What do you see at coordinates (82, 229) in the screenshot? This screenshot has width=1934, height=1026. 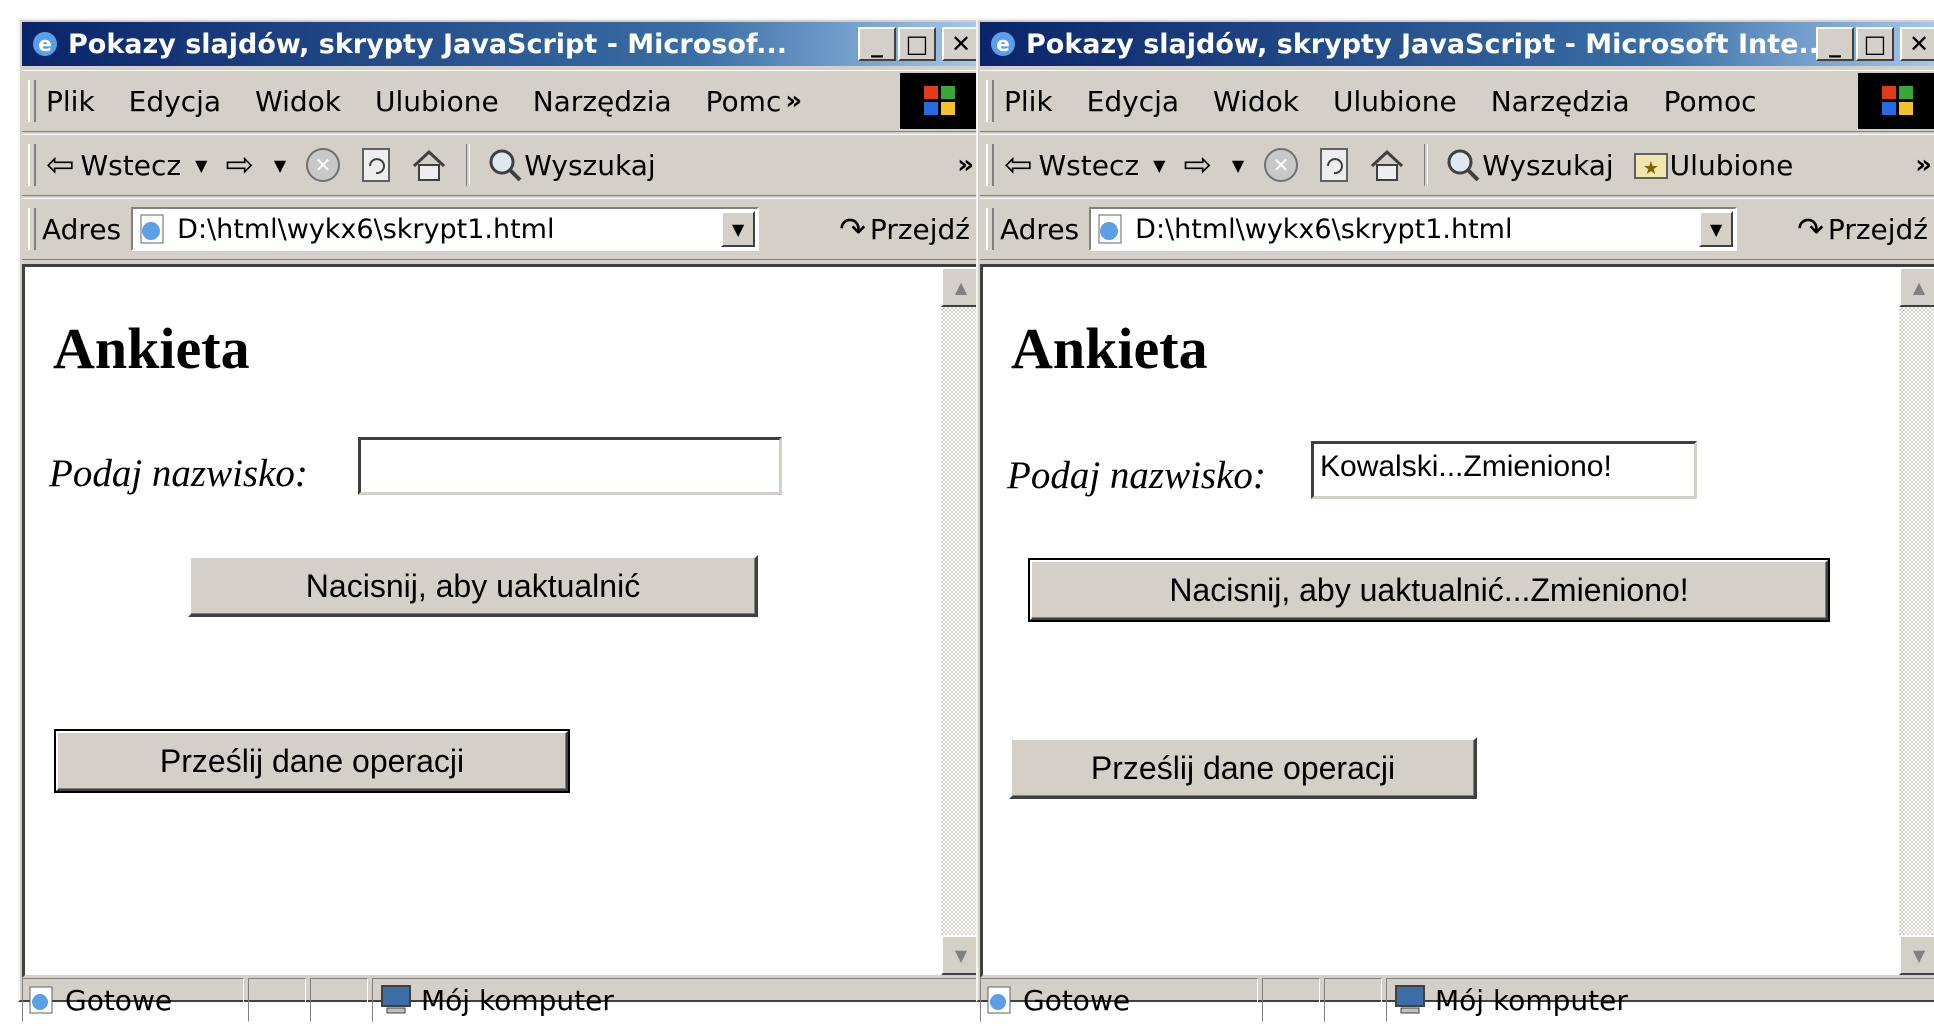 I see `address-label: Adres` at bounding box center [82, 229].